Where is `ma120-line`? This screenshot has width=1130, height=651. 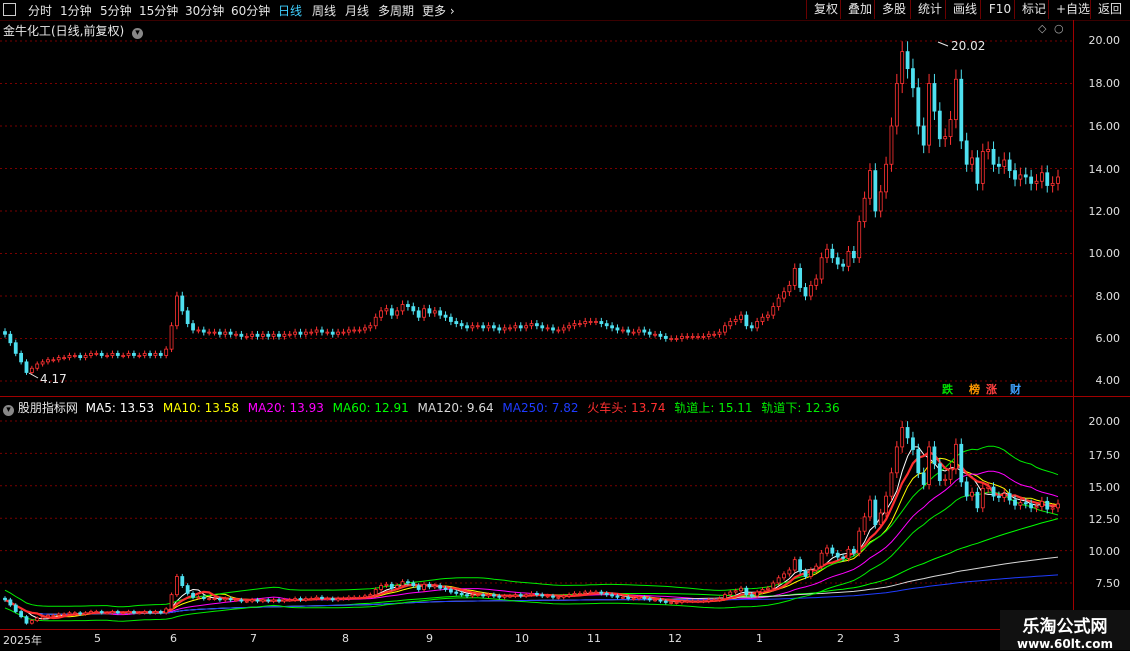 ma120-line is located at coordinates (531, 585).